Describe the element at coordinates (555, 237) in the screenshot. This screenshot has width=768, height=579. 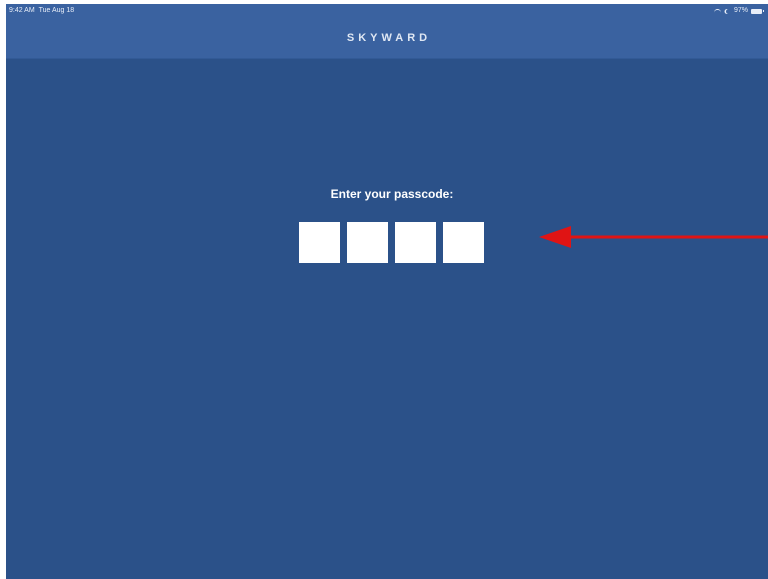
I see `arrow-head` at that location.